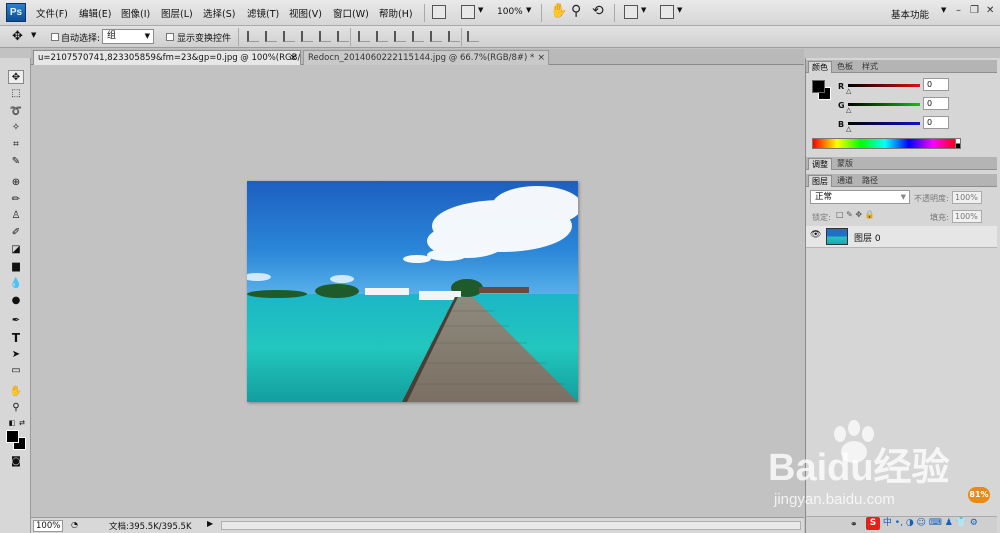  I want to click on lasso-tool-icon: ➰, so click(16, 112).